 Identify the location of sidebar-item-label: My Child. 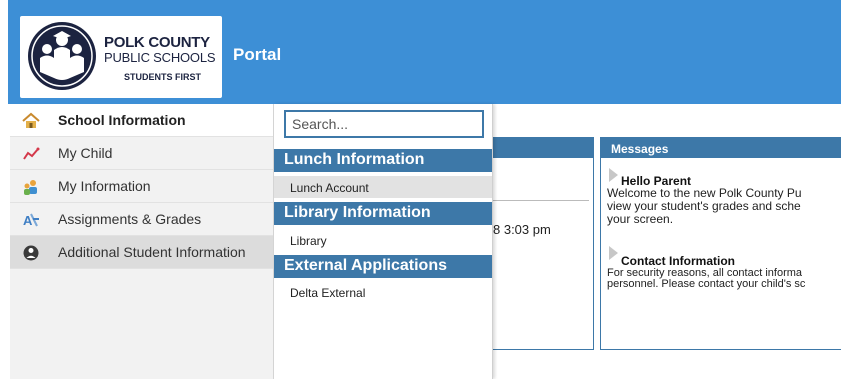
(85, 153).